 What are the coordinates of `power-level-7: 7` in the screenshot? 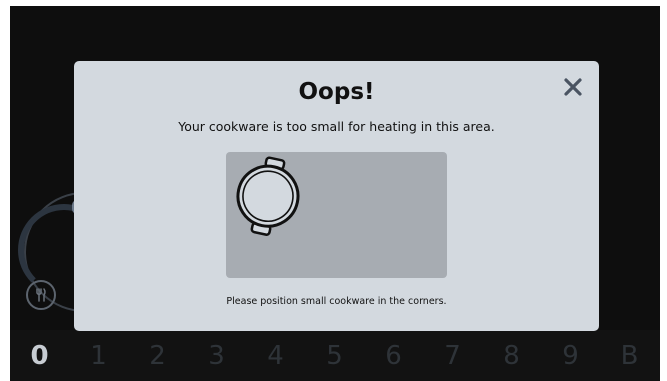 It's located at (452, 356).